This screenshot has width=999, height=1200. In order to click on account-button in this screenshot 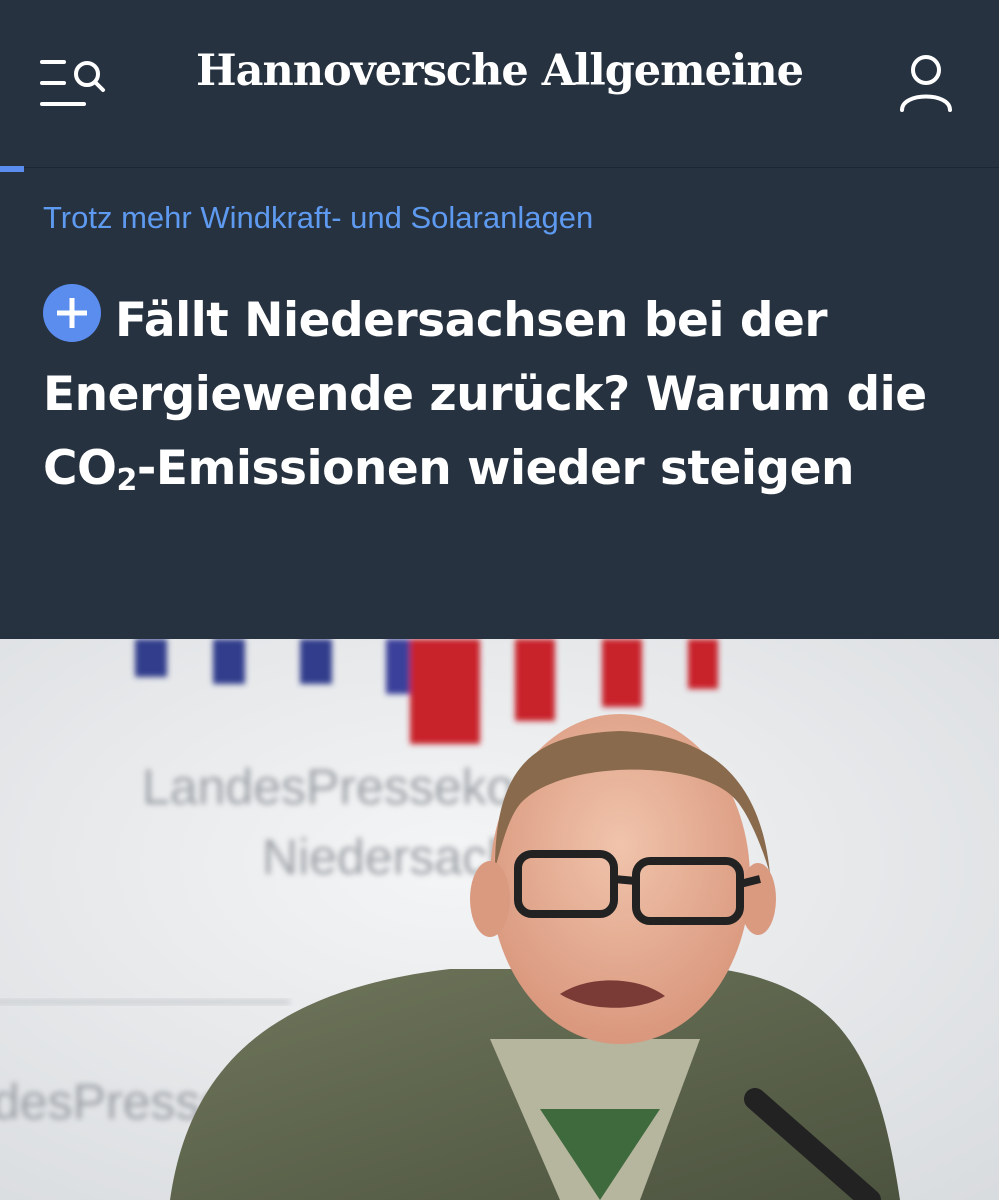, I will do `click(926, 83)`.